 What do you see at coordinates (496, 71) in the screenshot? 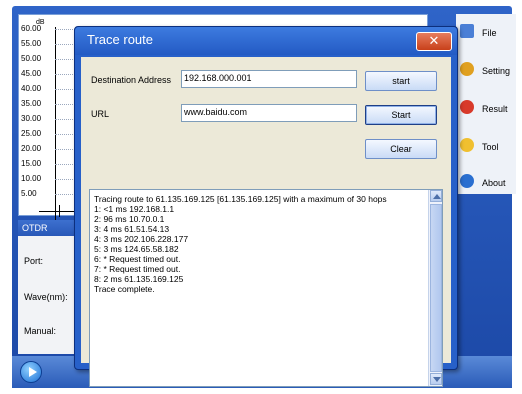
I see `menu-item-label: Setting` at bounding box center [496, 71].